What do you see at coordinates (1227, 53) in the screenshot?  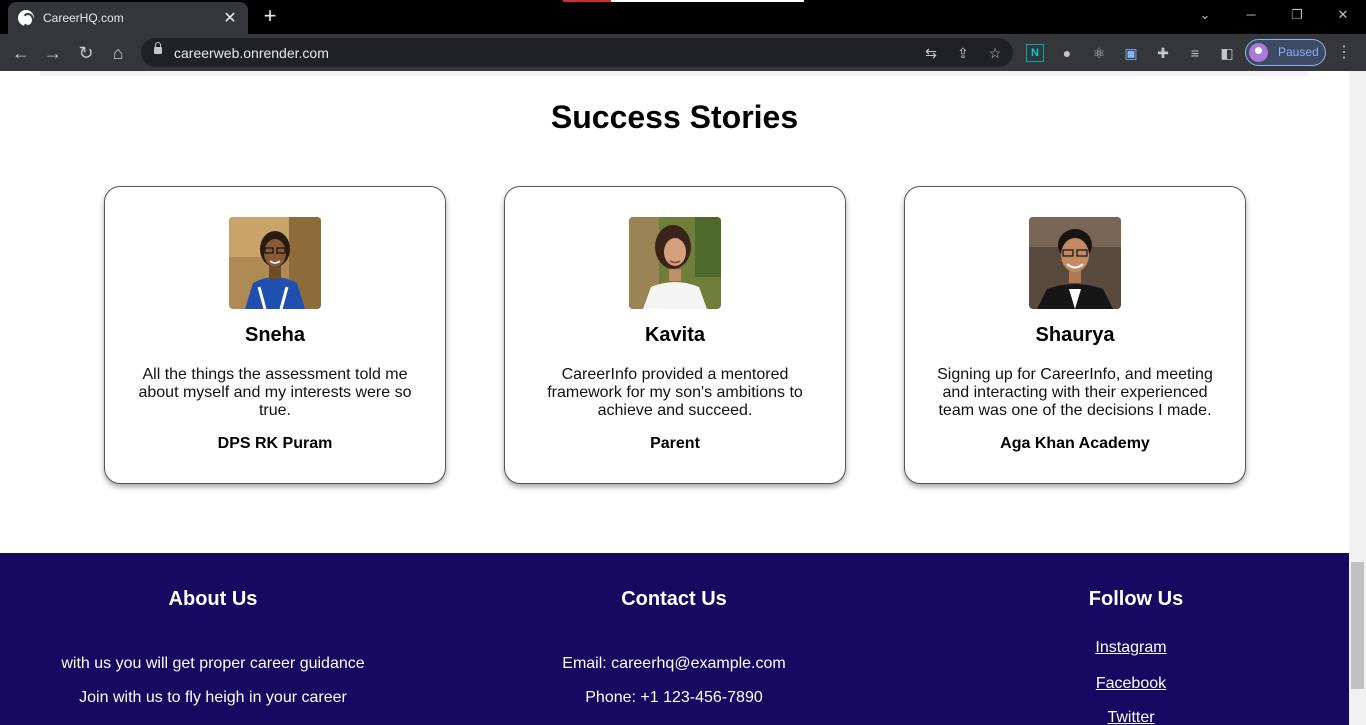 I see `side-panel-icon: ◧` at bounding box center [1227, 53].